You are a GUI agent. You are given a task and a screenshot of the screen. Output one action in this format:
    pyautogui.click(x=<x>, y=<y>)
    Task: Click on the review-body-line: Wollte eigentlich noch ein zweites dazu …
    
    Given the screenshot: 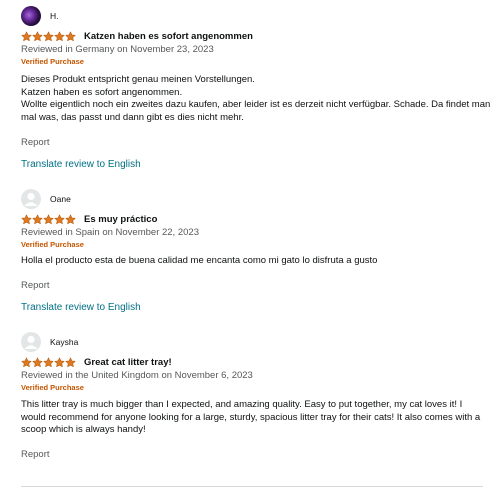 What is the action you would take?
    pyautogui.click(x=256, y=111)
    